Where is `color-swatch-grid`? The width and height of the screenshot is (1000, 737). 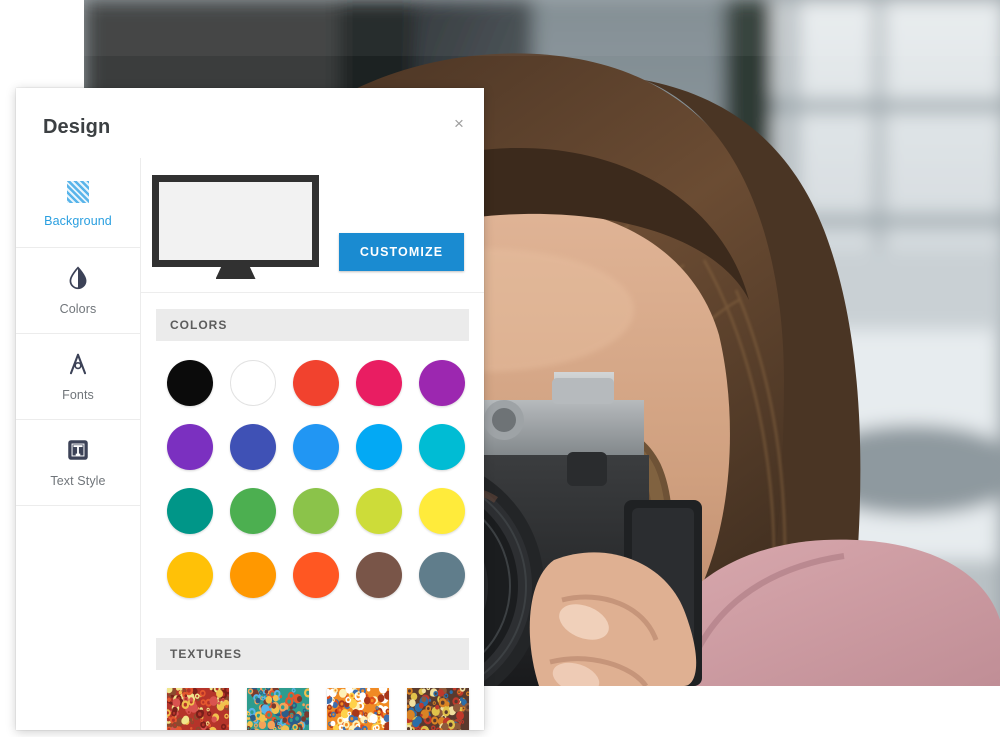 color-swatch-grid is located at coordinates (312, 481).